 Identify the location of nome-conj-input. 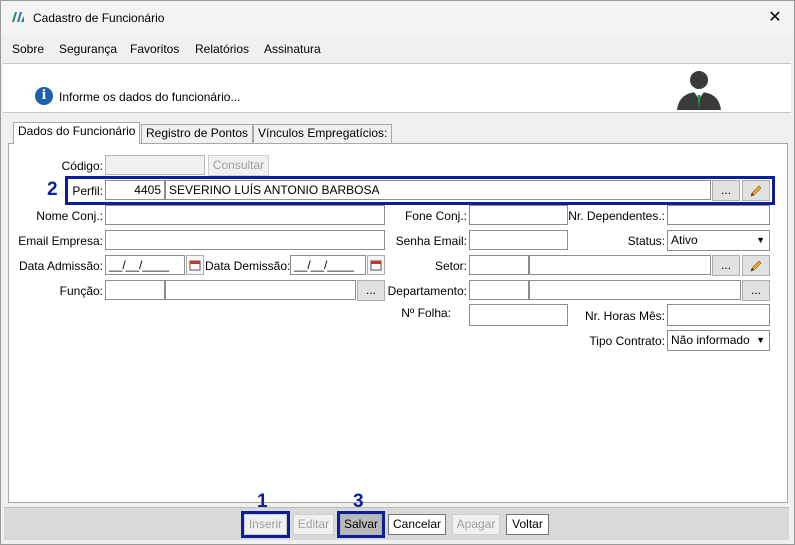
(245, 215).